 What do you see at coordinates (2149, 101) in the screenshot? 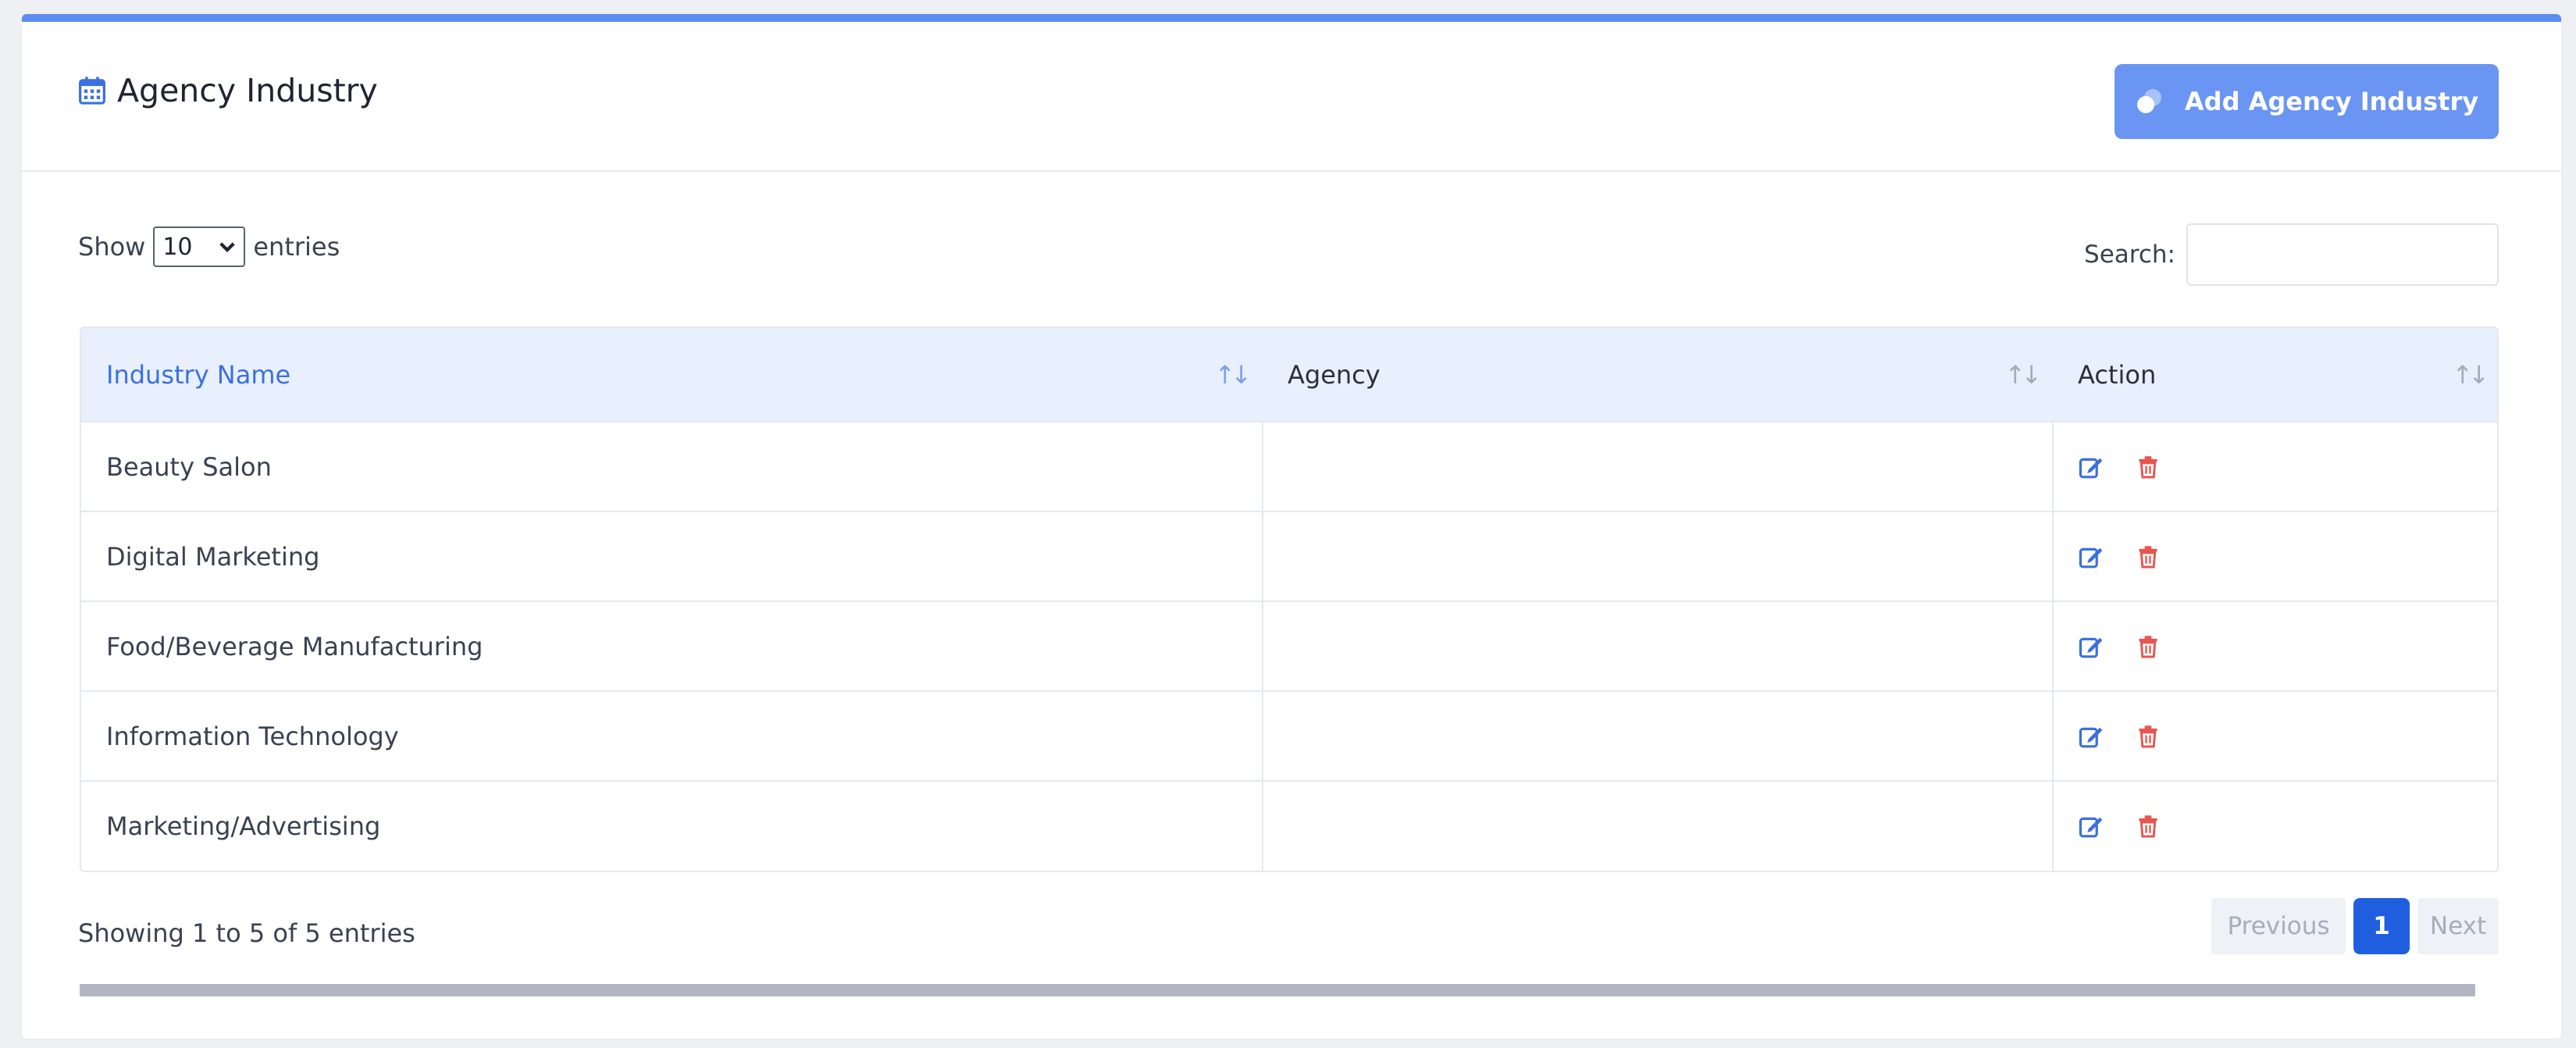
I see `toggle-icon` at bounding box center [2149, 101].